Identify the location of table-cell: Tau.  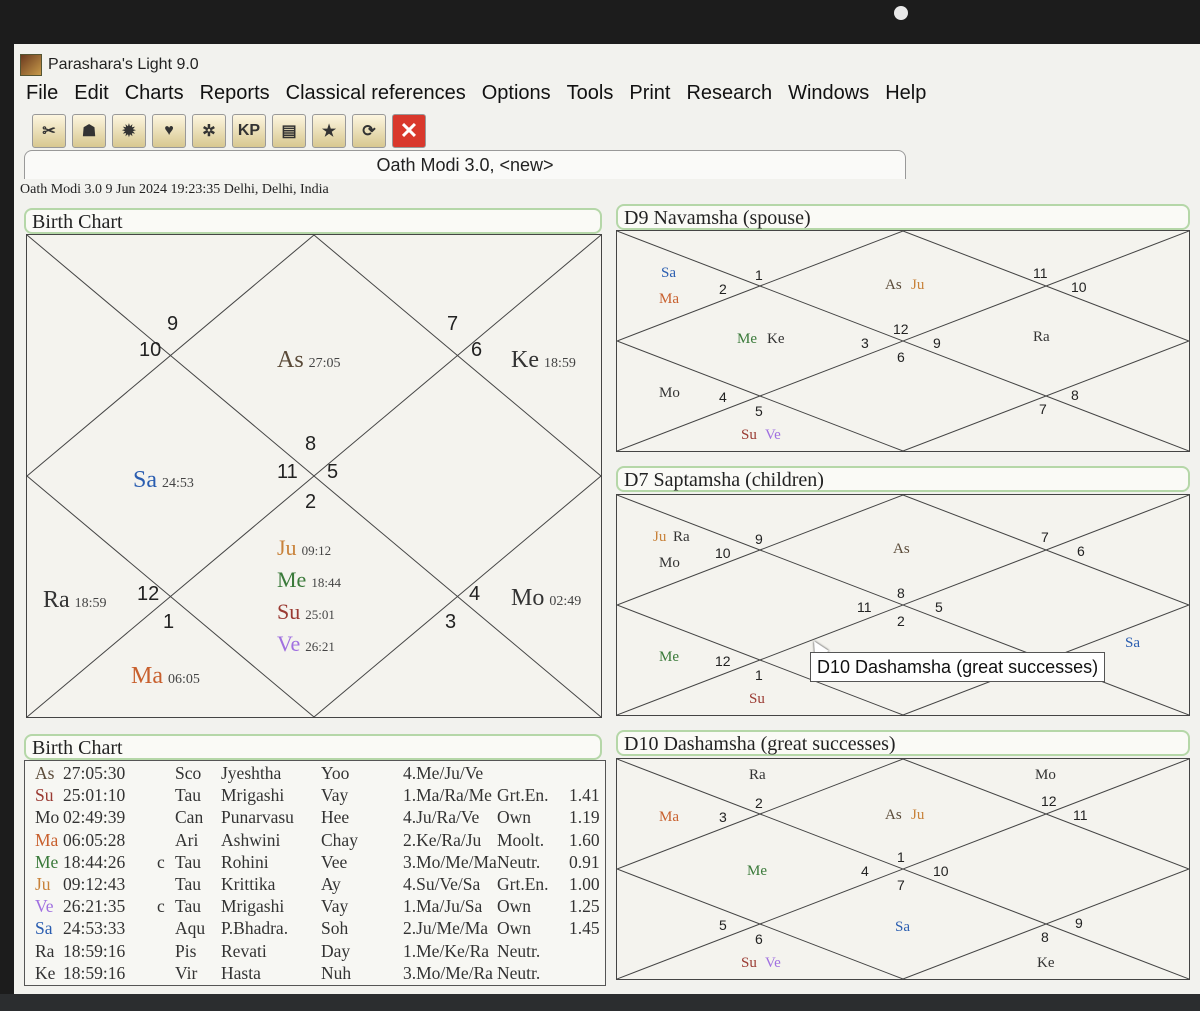
(188, 906).